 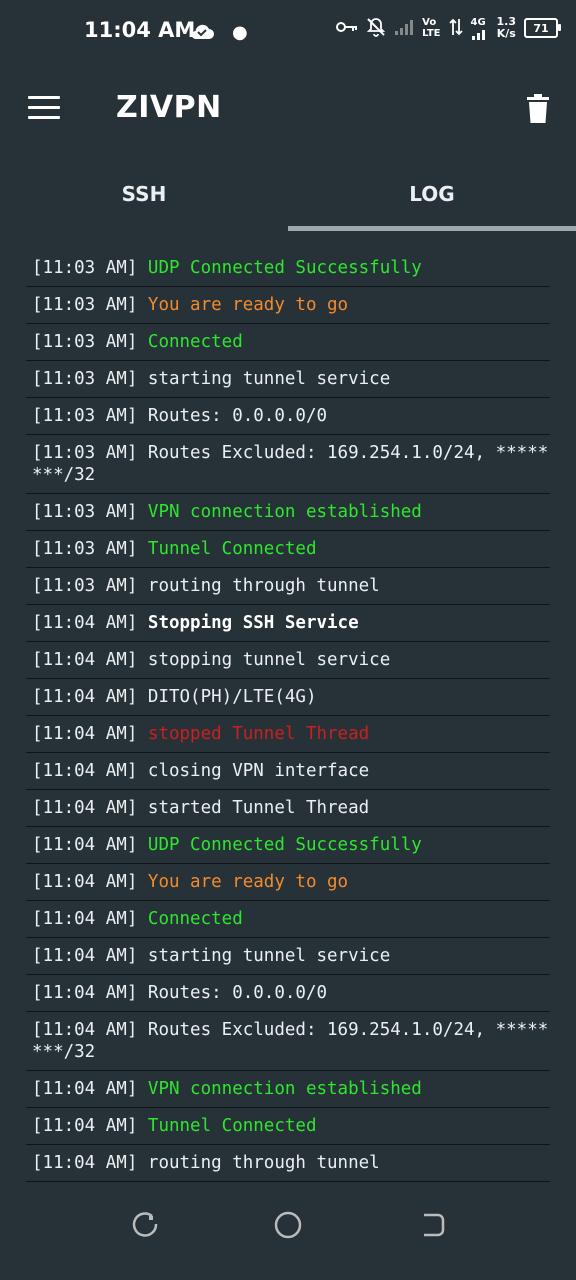 I want to click on status-time: 11:04 AM, so click(x=140, y=30).